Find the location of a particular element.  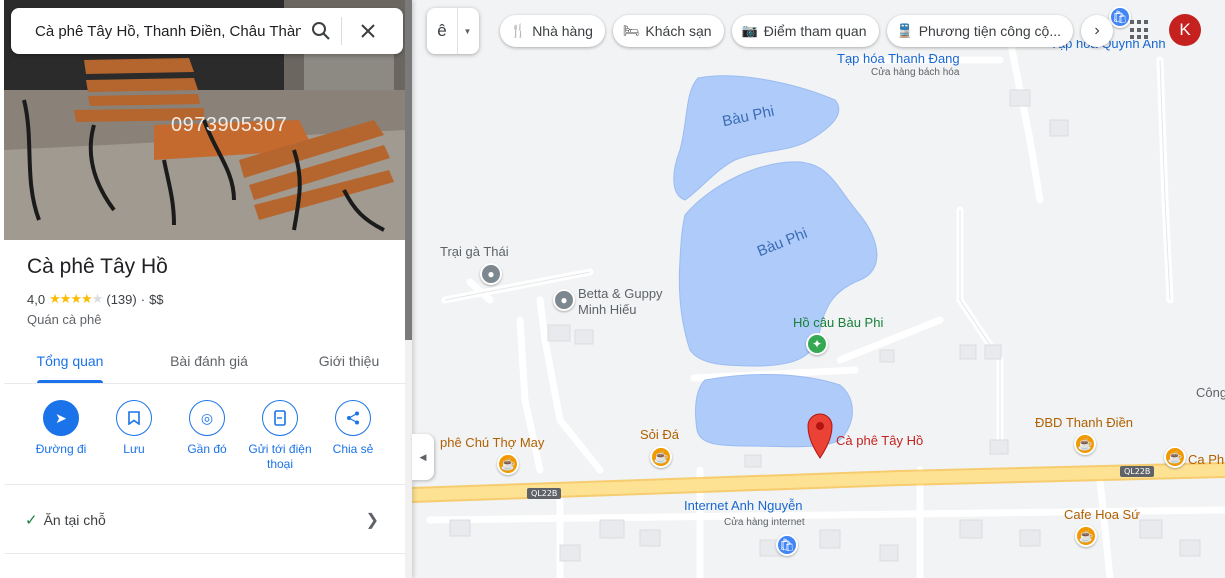

action-label: Gửi tới điện thoại is located at coordinates (280, 456).